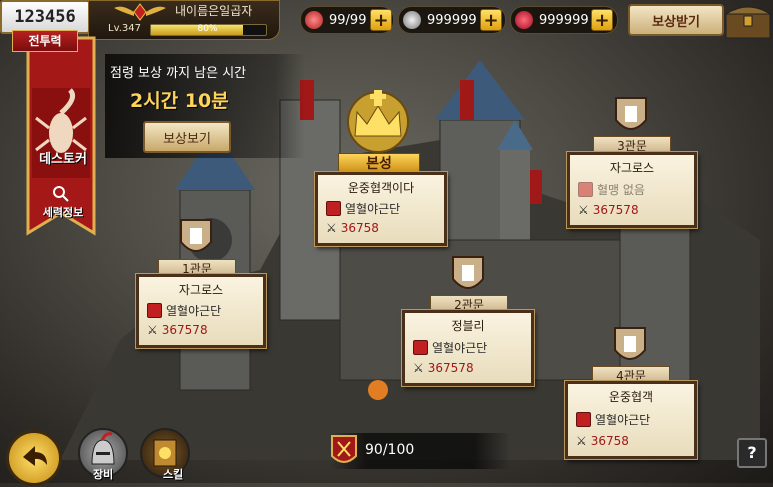 Image resolution: width=773 pixels, height=487 pixels. Describe the element at coordinates (524, 20) in the screenshot. I see `ruby-icon` at that location.